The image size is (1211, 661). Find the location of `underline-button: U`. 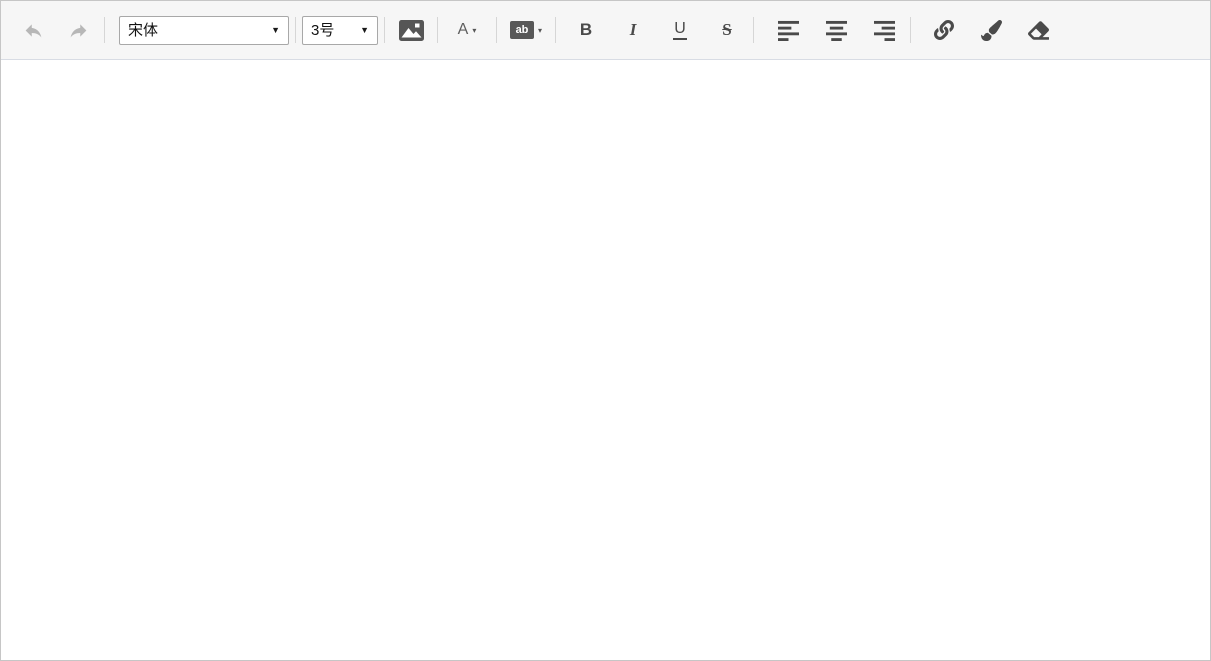

underline-button: U is located at coordinates (680, 30).